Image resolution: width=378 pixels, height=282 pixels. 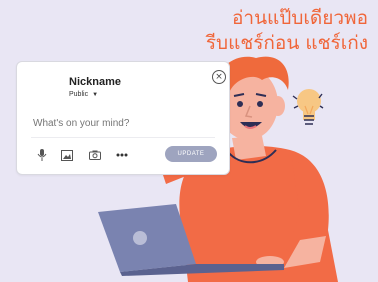 I want to click on headline-line-1: อ่านแป๊บเดียวพอ, so click(x=299, y=18).